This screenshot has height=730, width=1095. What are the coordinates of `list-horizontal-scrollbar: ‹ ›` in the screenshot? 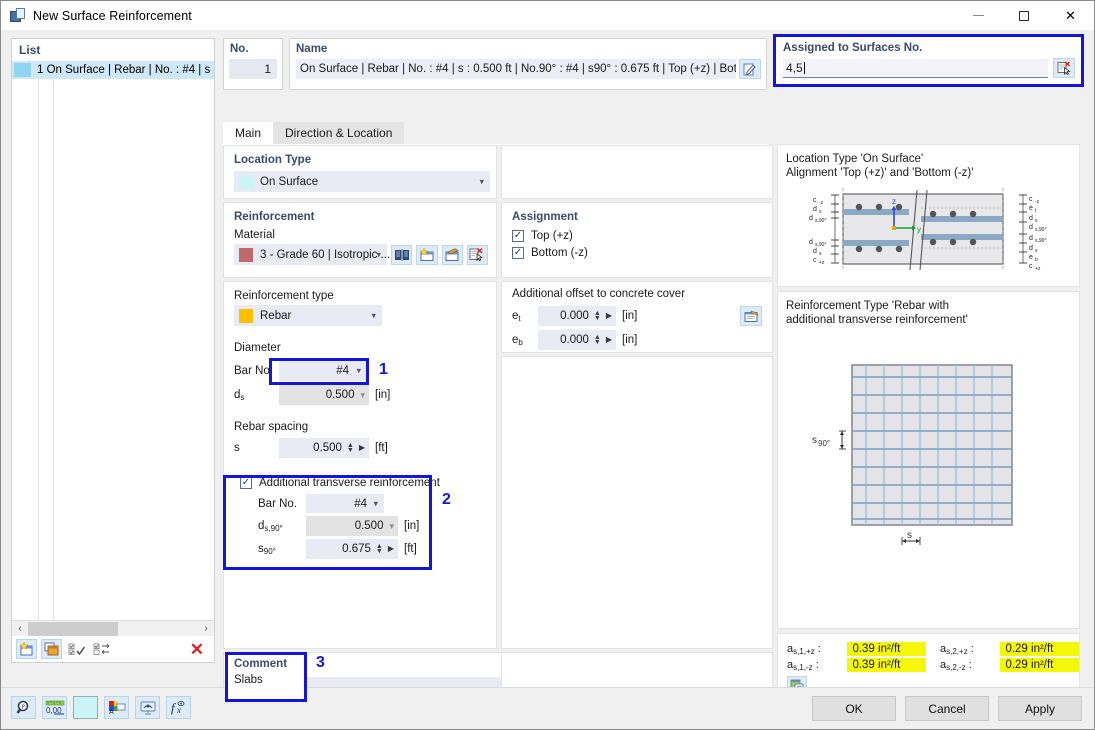 It's located at (113, 628).